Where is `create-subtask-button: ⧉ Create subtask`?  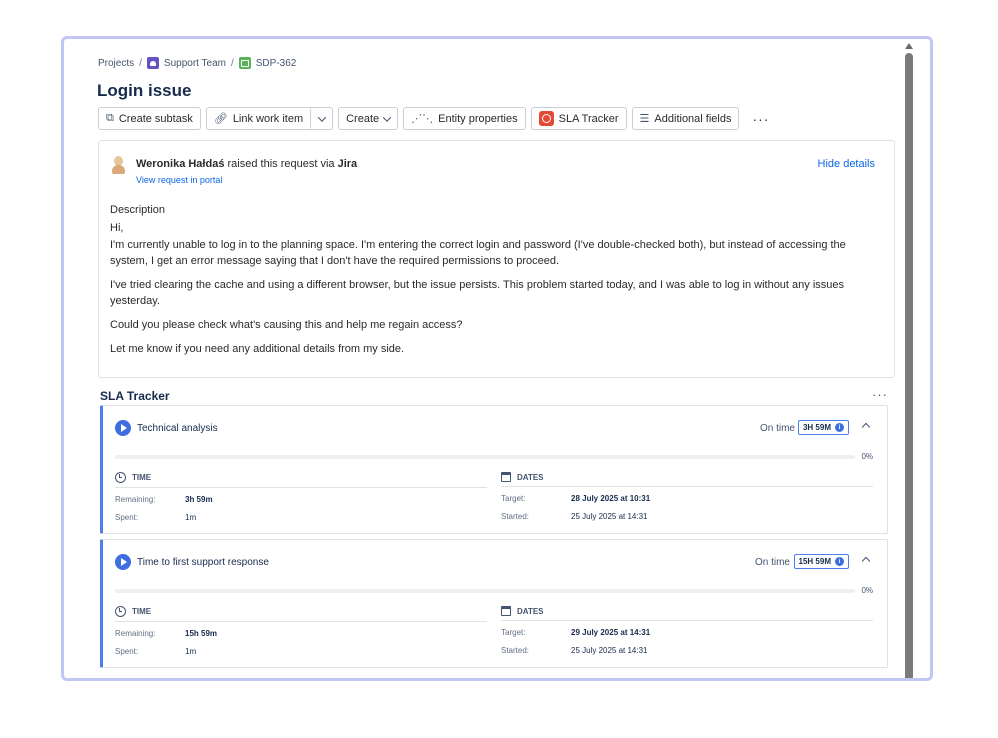 create-subtask-button: ⧉ Create subtask is located at coordinates (149, 118).